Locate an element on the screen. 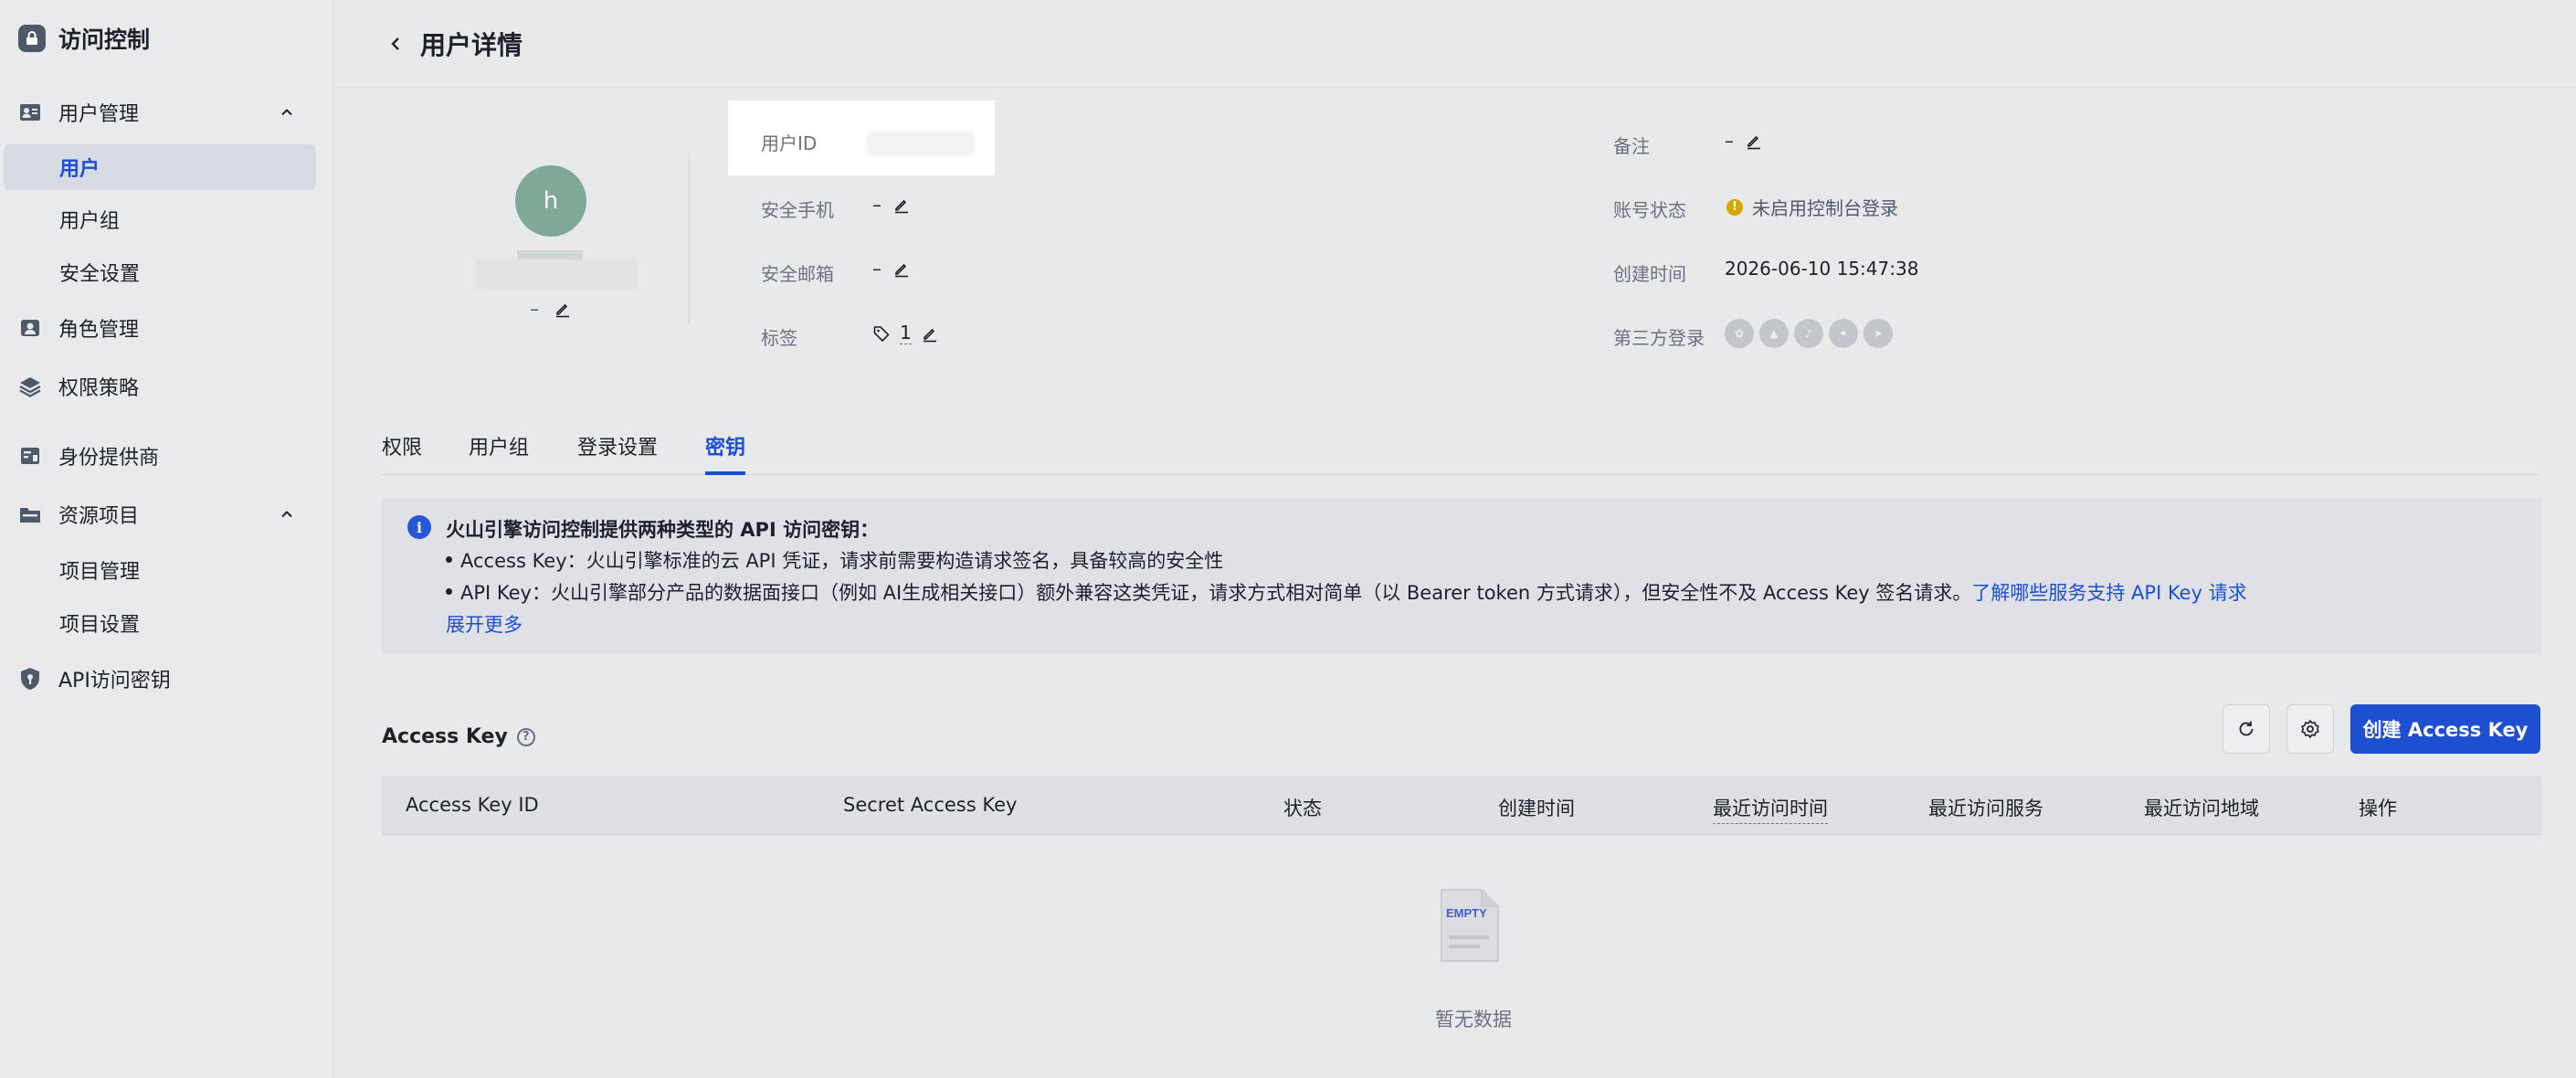 This screenshot has height=1078, width=2576. empty-state-text: 暂无数据 is located at coordinates (1473, 1019).